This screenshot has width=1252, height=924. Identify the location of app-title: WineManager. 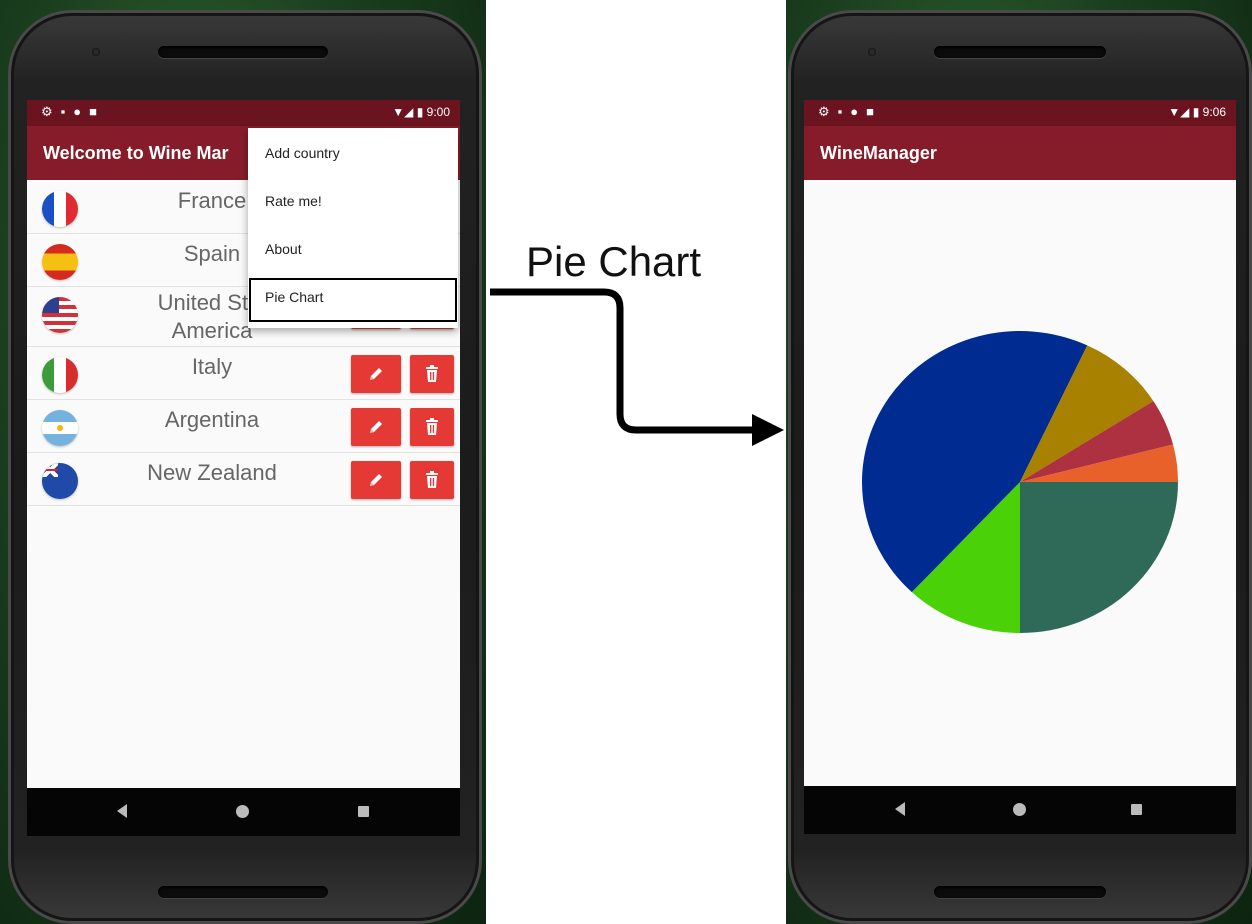
(878, 153).